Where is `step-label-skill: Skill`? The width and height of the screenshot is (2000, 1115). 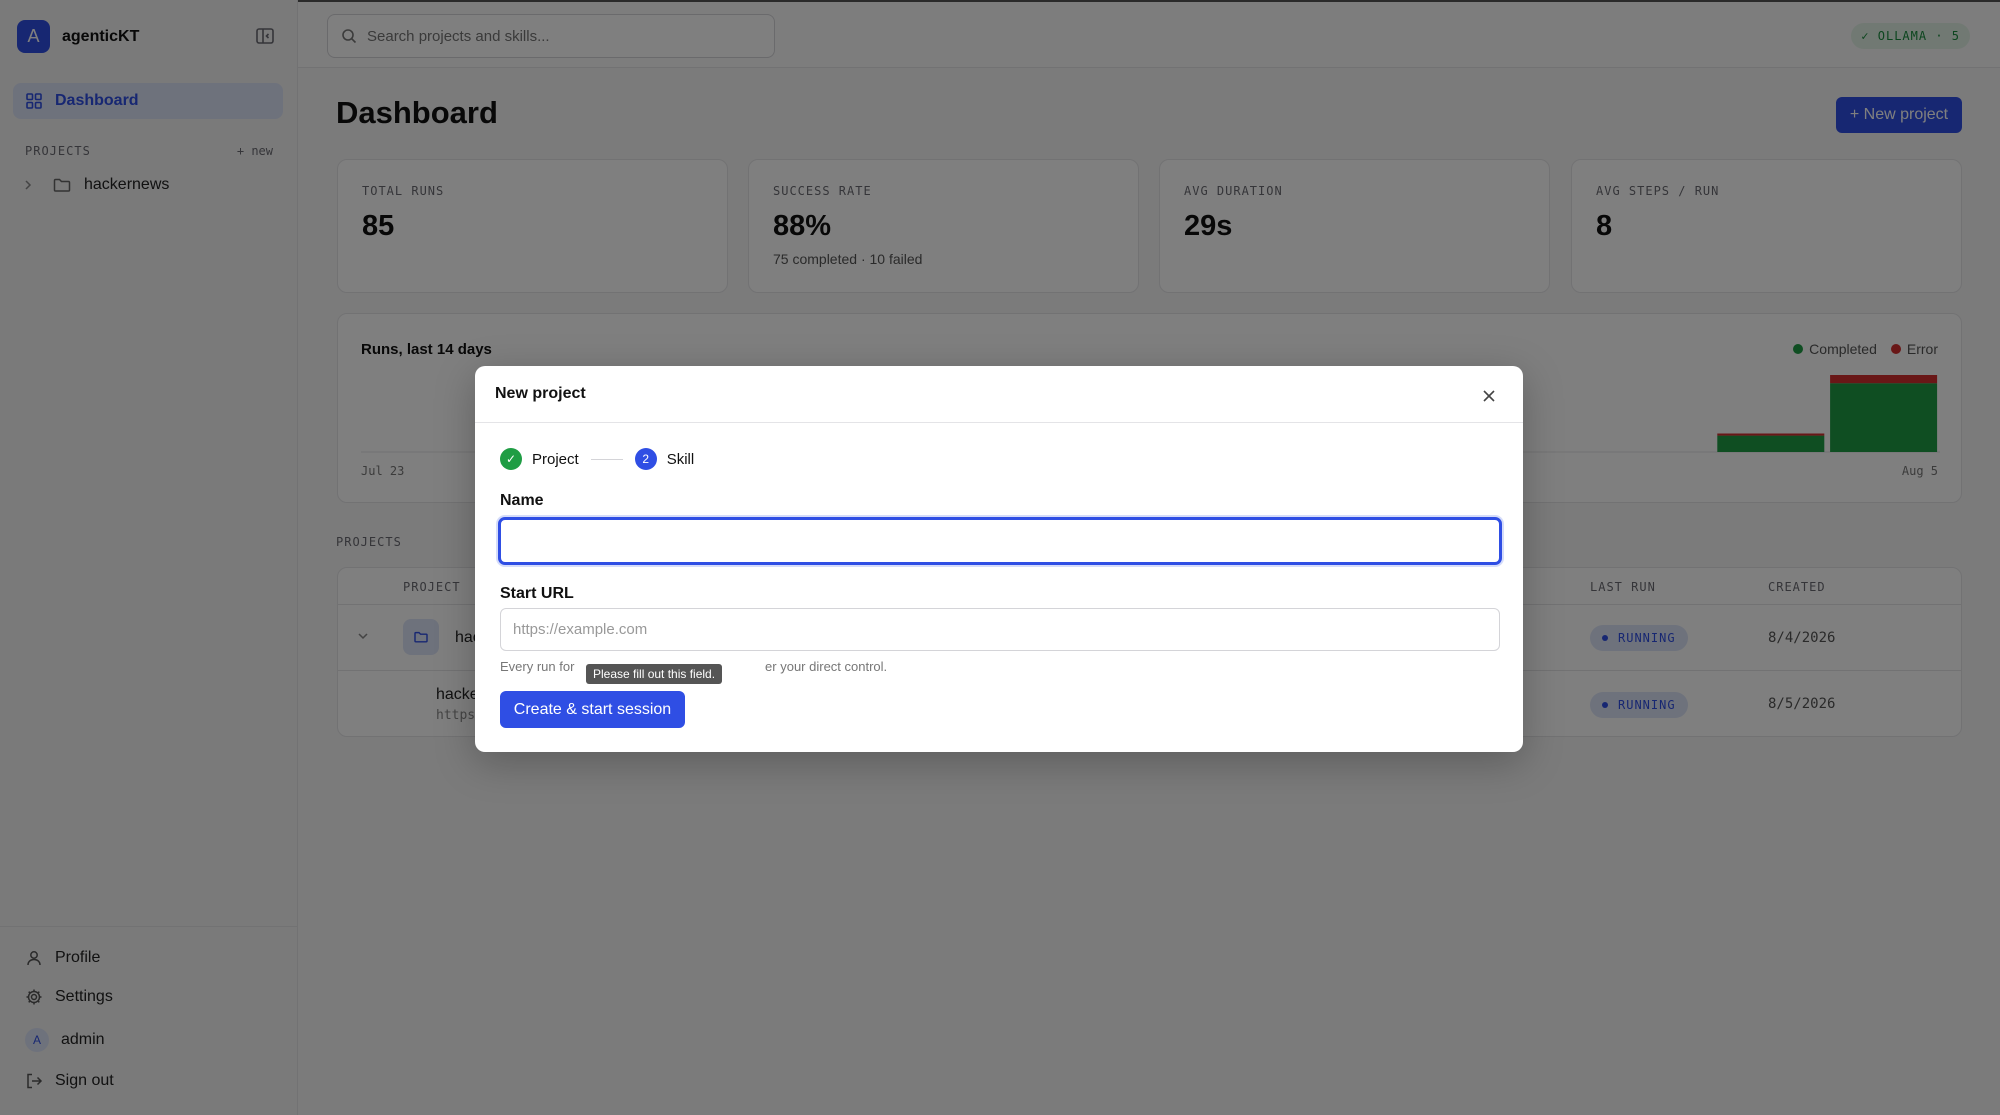
step-label-skill: Skill is located at coordinates (680, 459).